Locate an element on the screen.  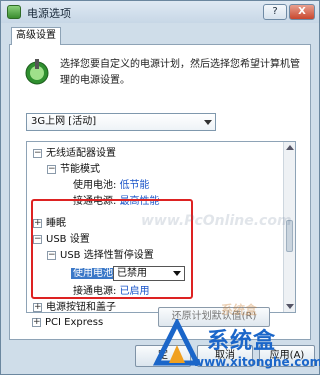
tree-item-usb-settings: − USB 设置 is located at coordinates (61, 239).